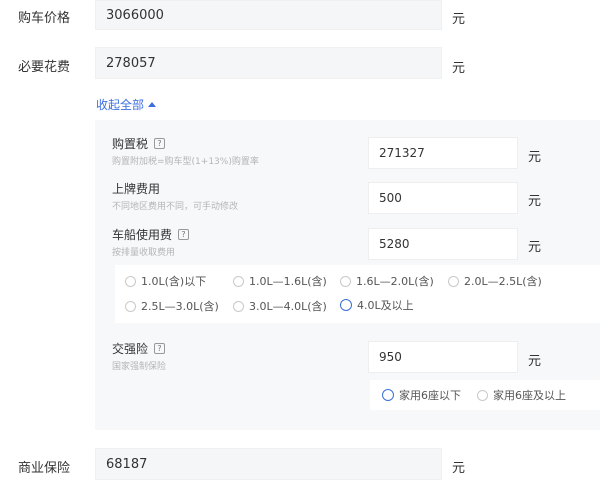 The width and height of the screenshot is (600, 480). I want to click on purchase-tax-label: 购置税 ?, so click(139, 143).